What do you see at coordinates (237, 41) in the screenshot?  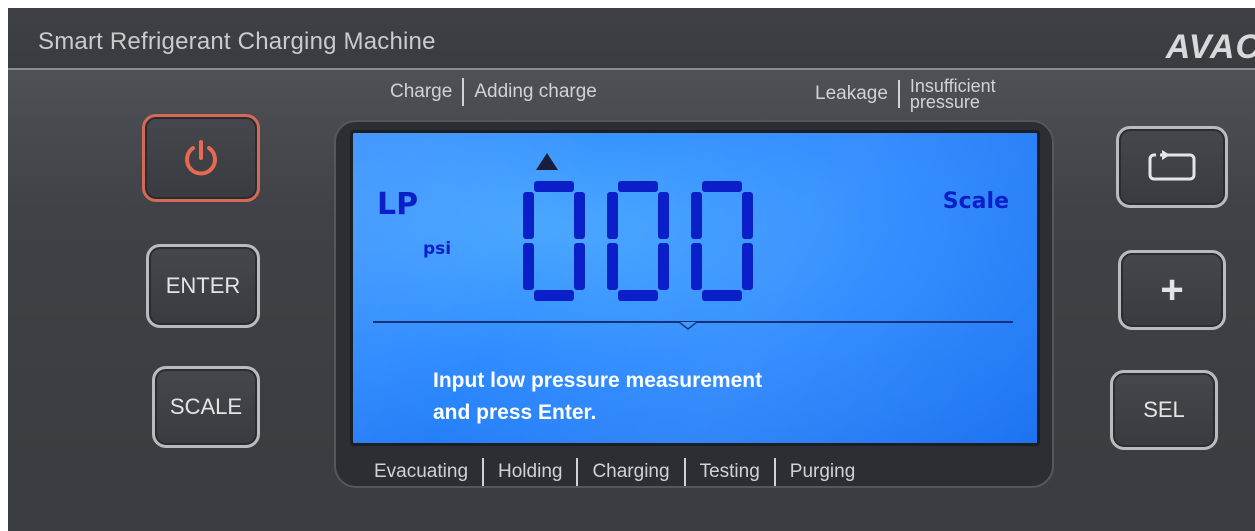 I see `machine-title: Smart Refrigerant Charging Machine` at bounding box center [237, 41].